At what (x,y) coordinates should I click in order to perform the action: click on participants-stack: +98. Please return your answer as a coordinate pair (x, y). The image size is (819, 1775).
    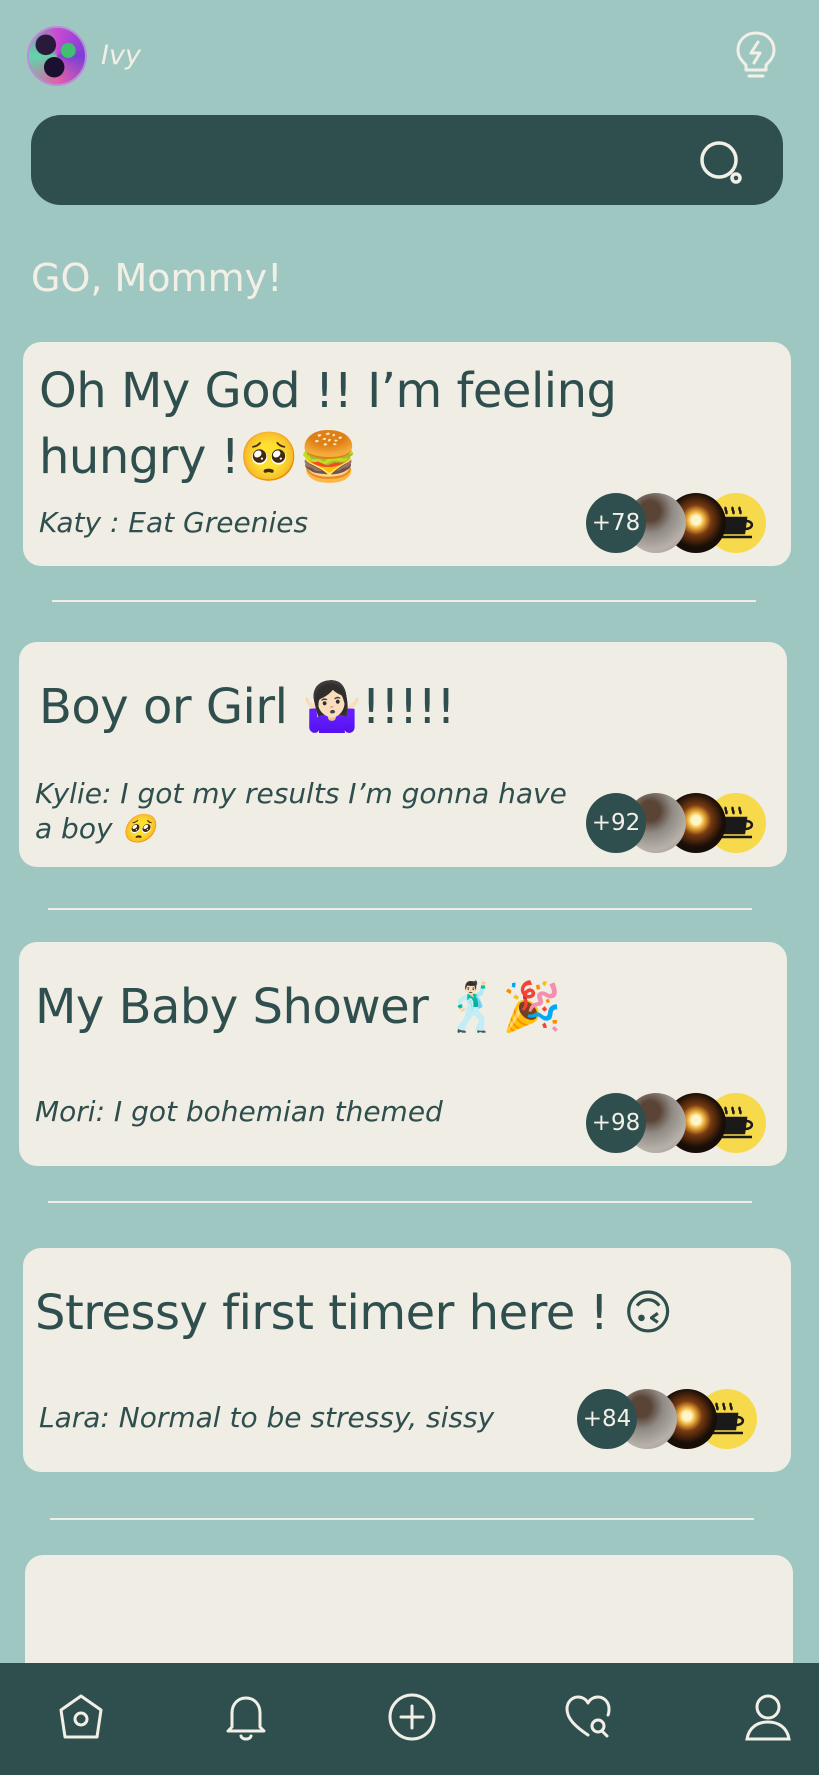
    Looking at the image, I should click on (676, 1123).